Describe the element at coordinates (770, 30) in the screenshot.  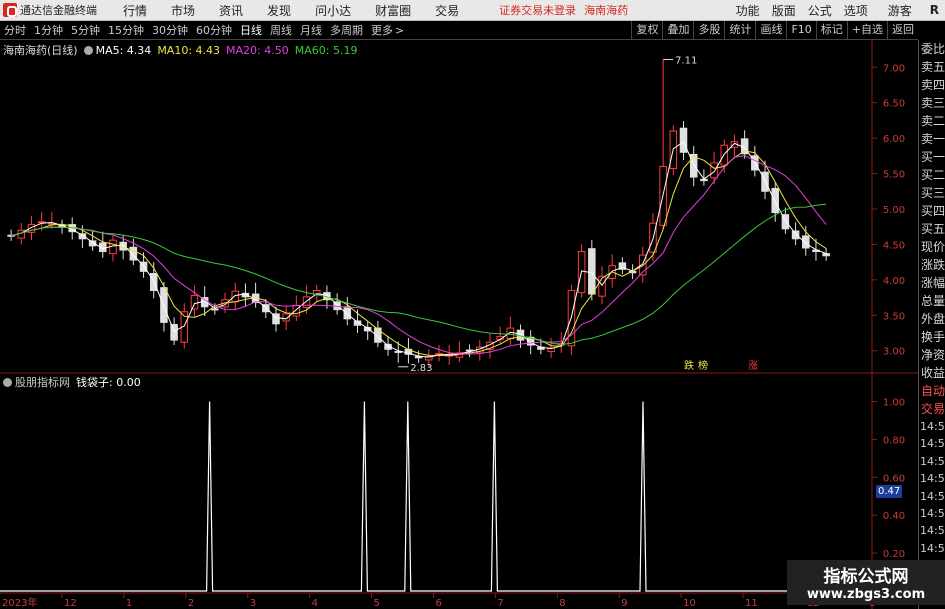
I see `draw-line-button: 画线` at that location.